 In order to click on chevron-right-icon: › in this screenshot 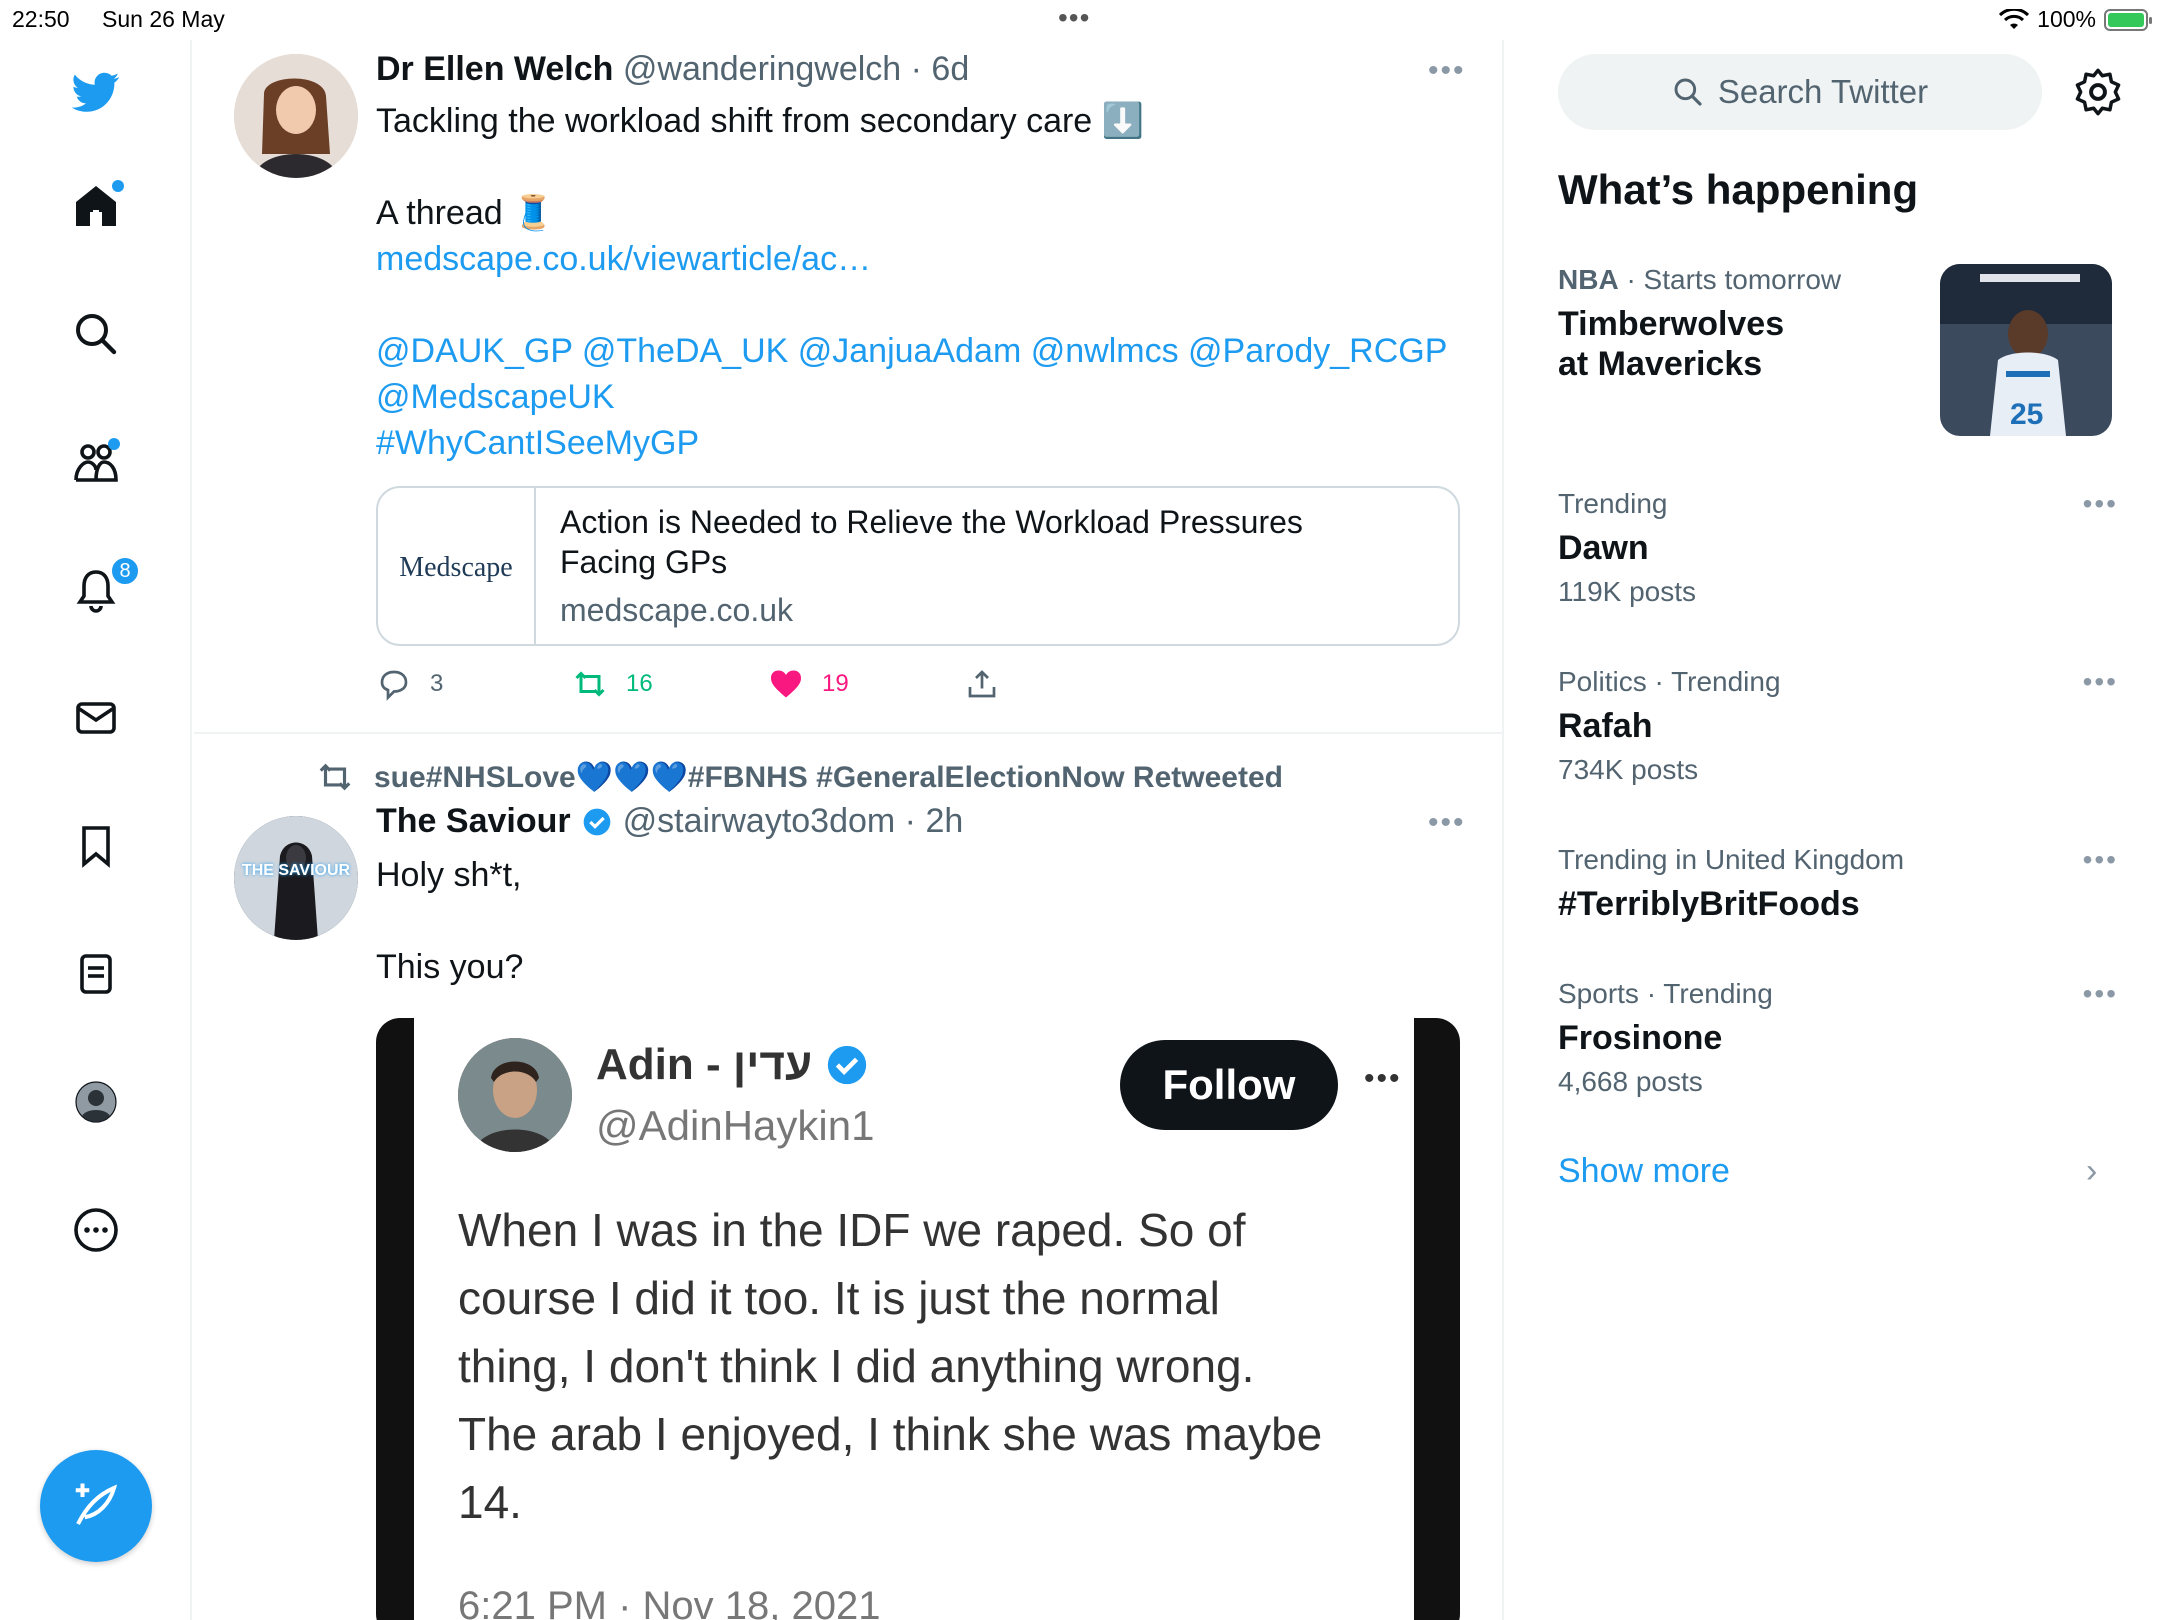, I will do `click(2091, 1171)`.